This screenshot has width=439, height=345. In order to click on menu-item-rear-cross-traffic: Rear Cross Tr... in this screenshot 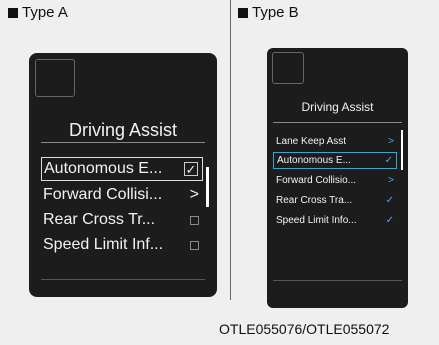, I will do `click(122, 220)`.